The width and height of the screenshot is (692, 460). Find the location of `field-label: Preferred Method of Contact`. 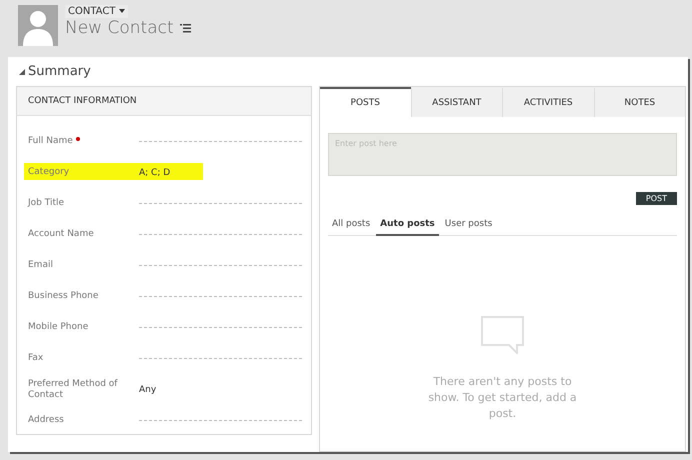

field-label: Preferred Method of Contact is located at coordinates (73, 389).